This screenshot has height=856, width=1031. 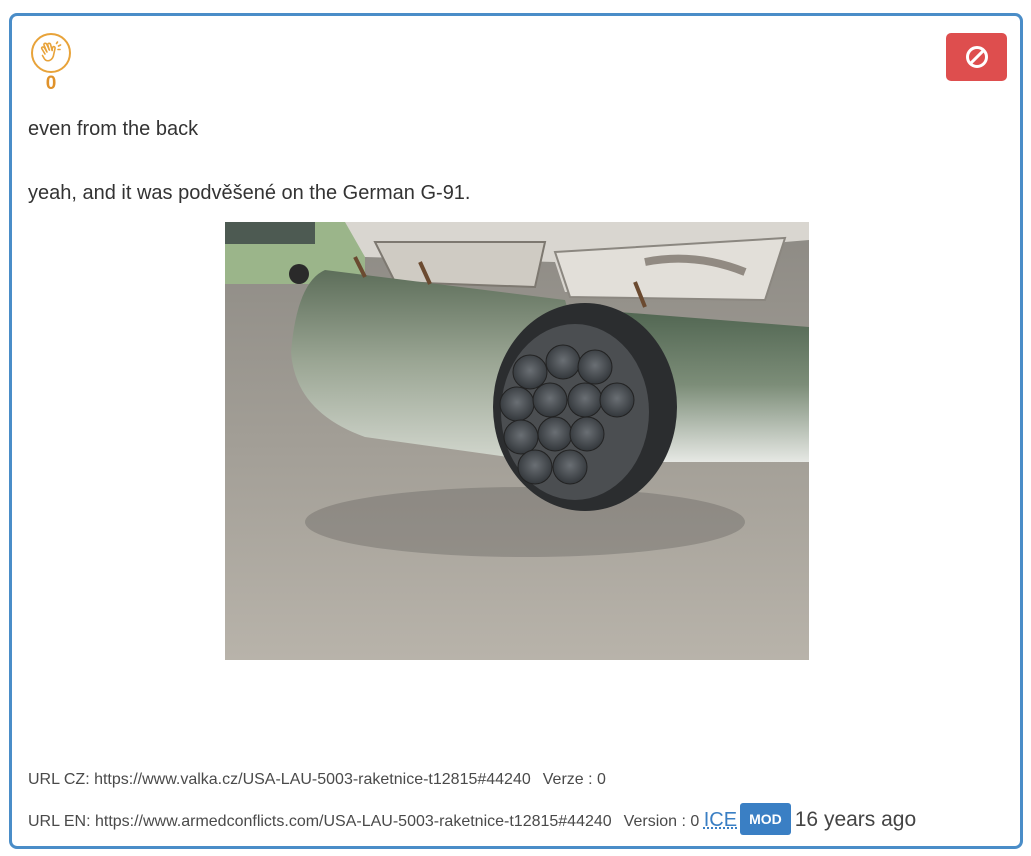 What do you see at coordinates (855, 819) in the screenshot?
I see `timestamp: 16 years ago` at bounding box center [855, 819].